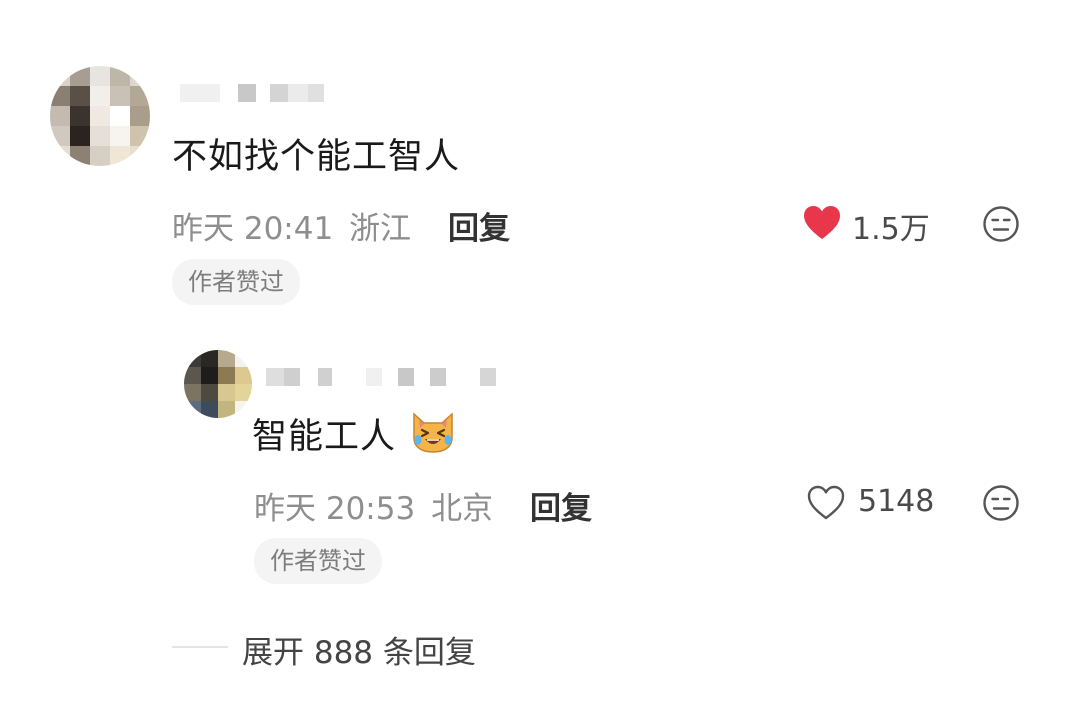 Image resolution: width=1080 pixels, height=704 pixels. Describe the element at coordinates (253, 229) in the screenshot. I see `comment-time: 昨天 20:41` at that location.